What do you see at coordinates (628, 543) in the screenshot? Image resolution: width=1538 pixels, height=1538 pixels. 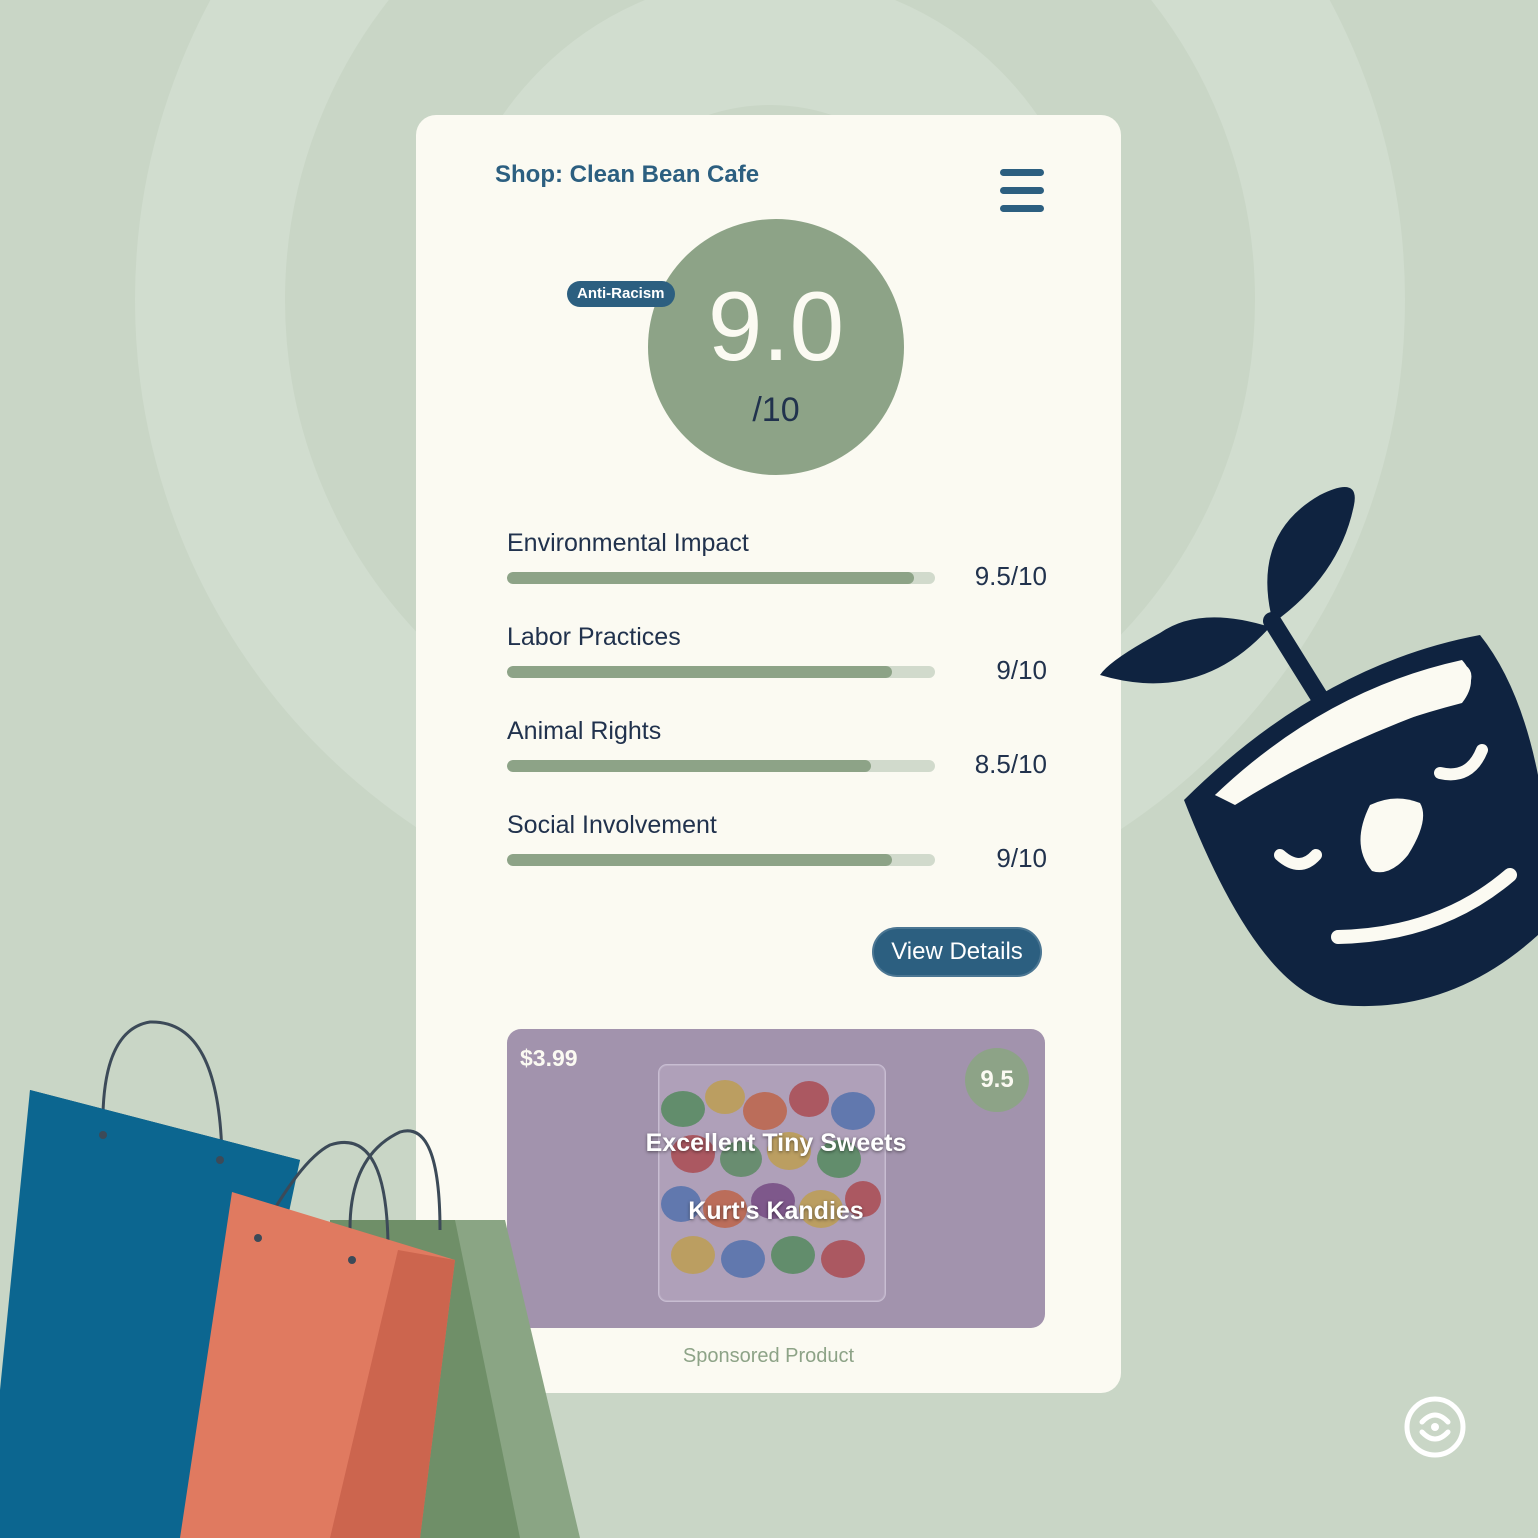 I see `metric-label: Environmental Impact` at bounding box center [628, 543].